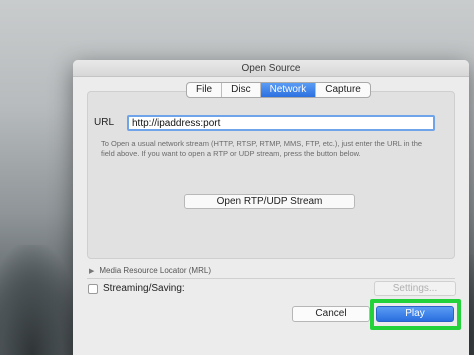  What do you see at coordinates (271, 278) in the screenshot?
I see `separator` at bounding box center [271, 278].